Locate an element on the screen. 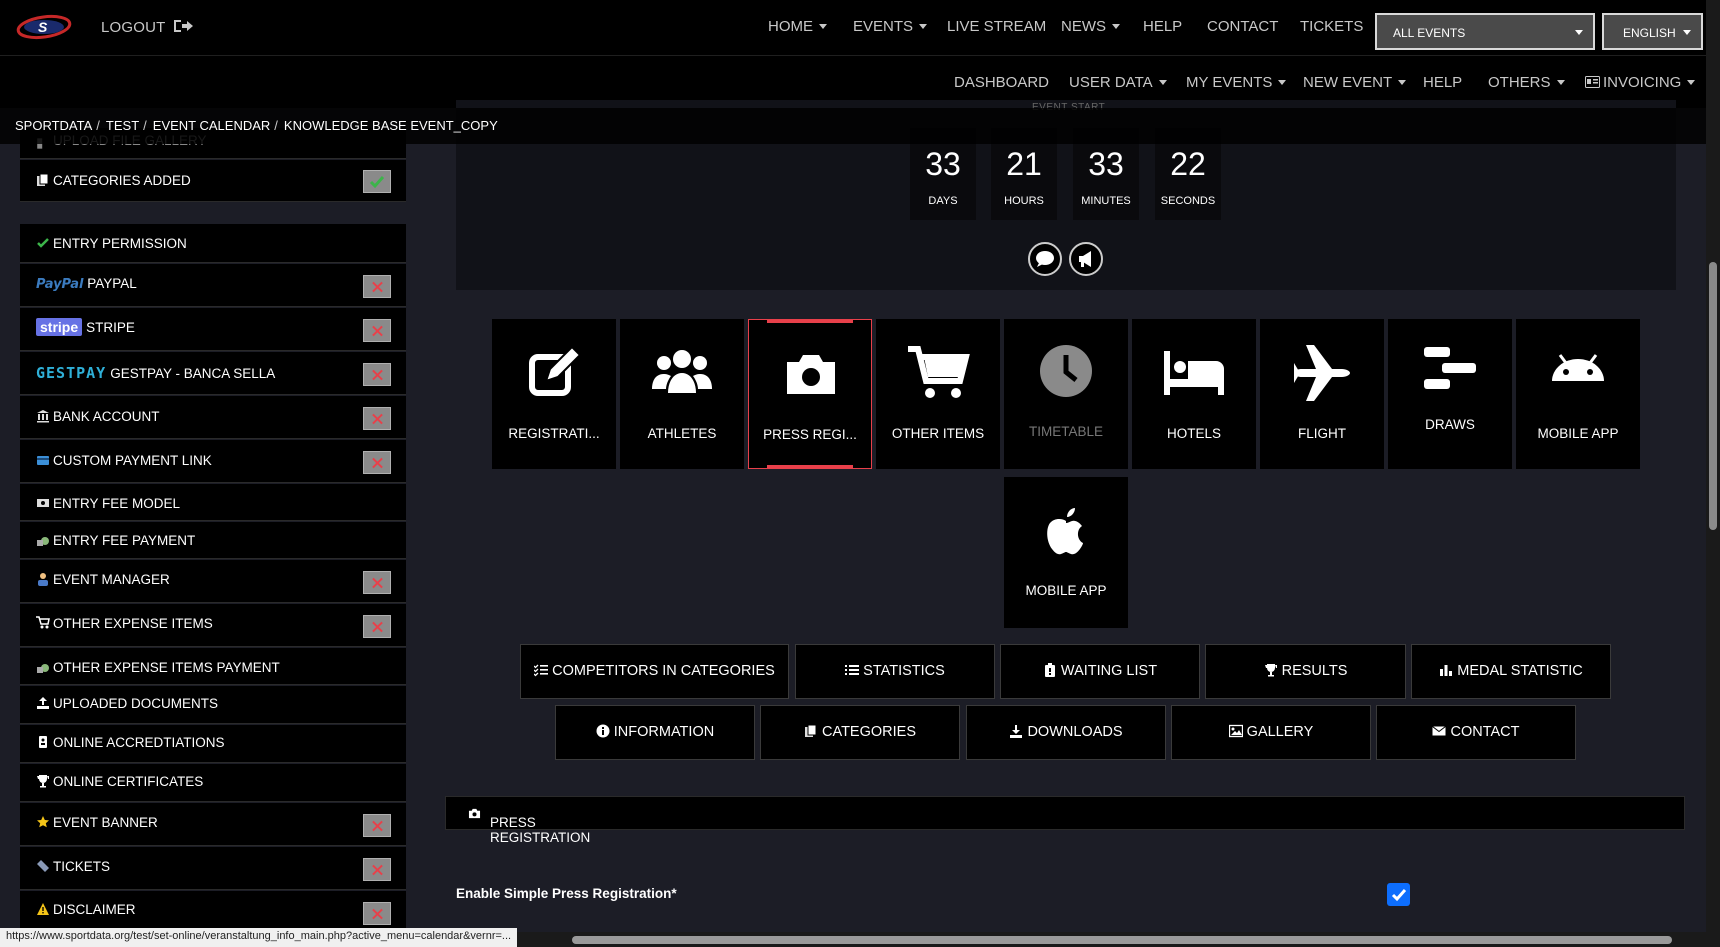  sidebar-item-custom-payment-link: CUSTOM PAYMENT LINK is located at coordinates (213, 461).